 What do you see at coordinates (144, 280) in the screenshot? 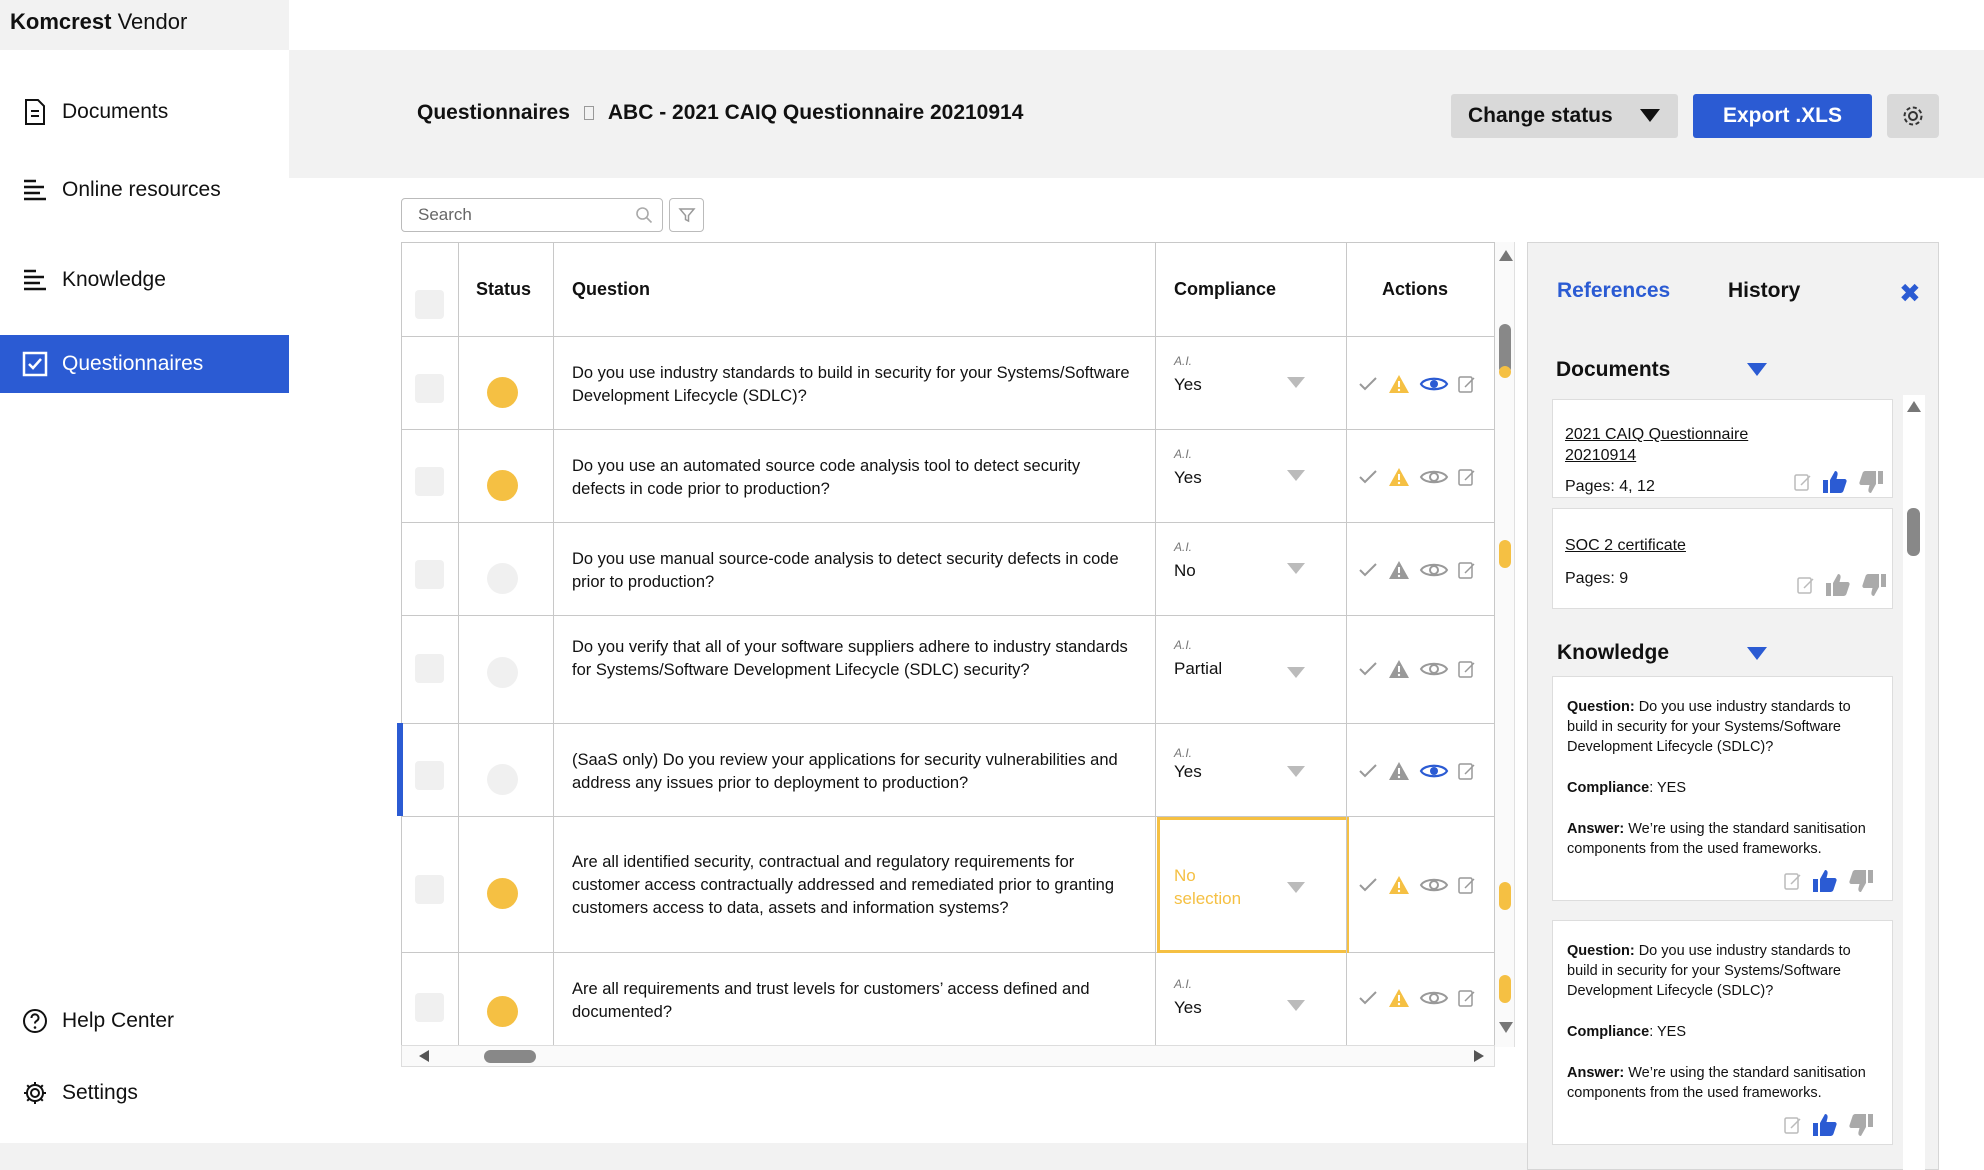
I see `sidebar-item-knowledge: Knowledge` at bounding box center [144, 280].